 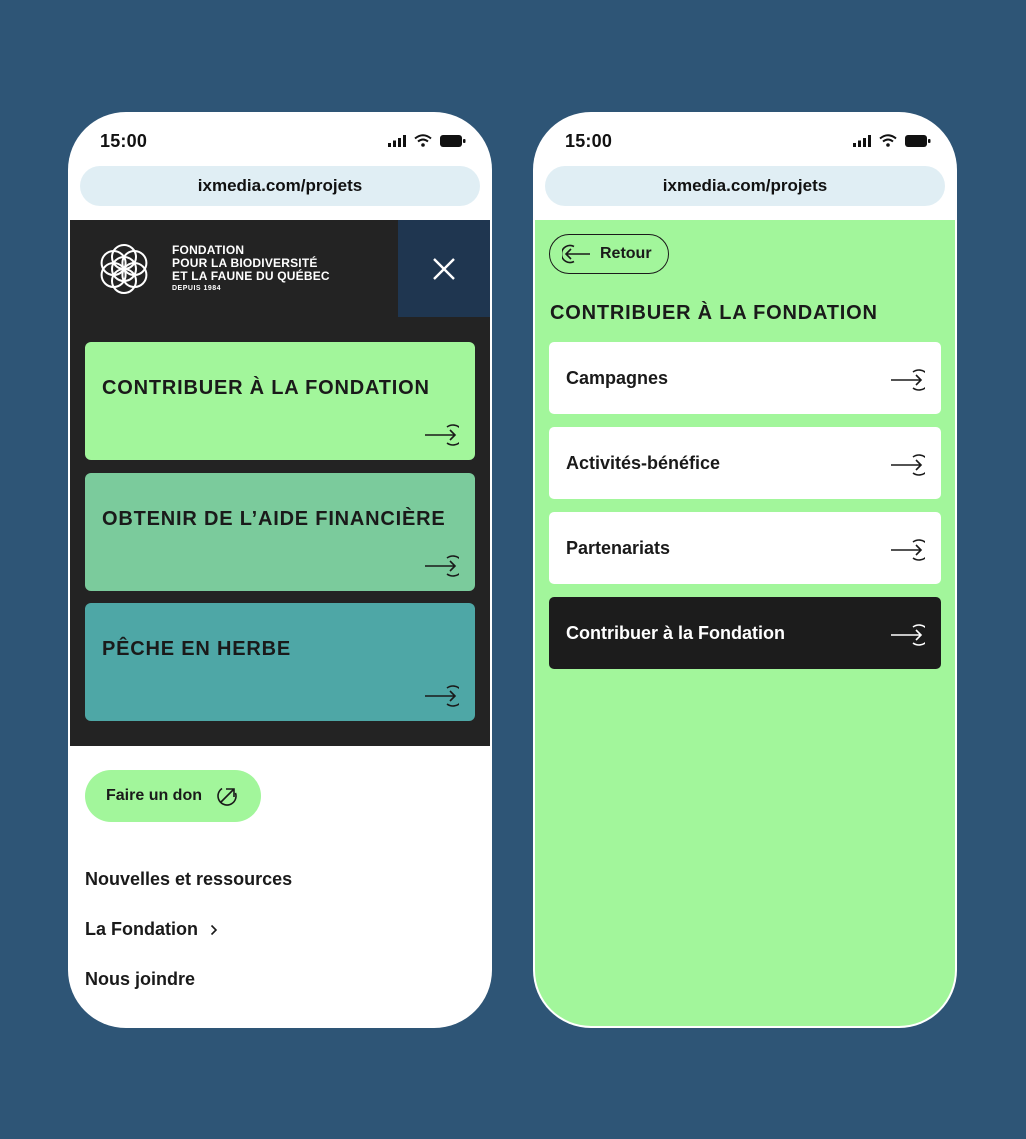 What do you see at coordinates (745, 548) in the screenshot?
I see `submenu-item-partenariats: Partenariats` at bounding box center [745, 548].